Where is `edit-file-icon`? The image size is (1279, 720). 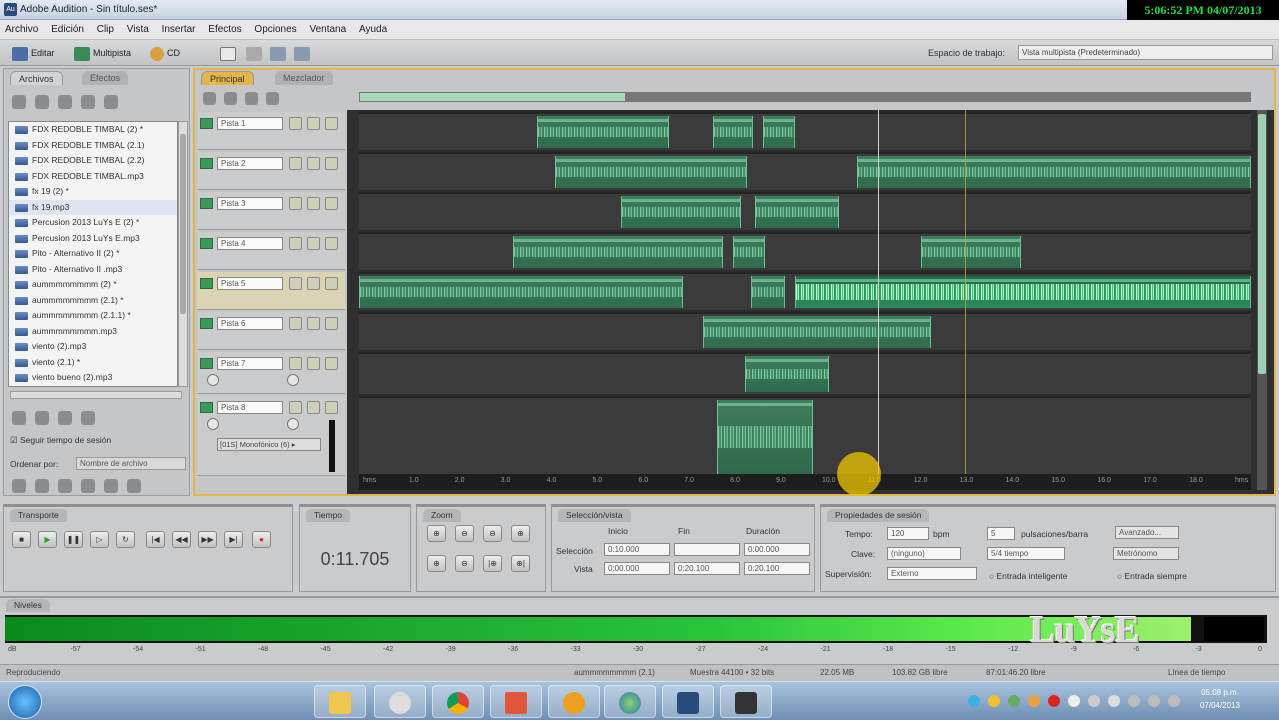
edit-file-icon is located at coordinates (111, 102).